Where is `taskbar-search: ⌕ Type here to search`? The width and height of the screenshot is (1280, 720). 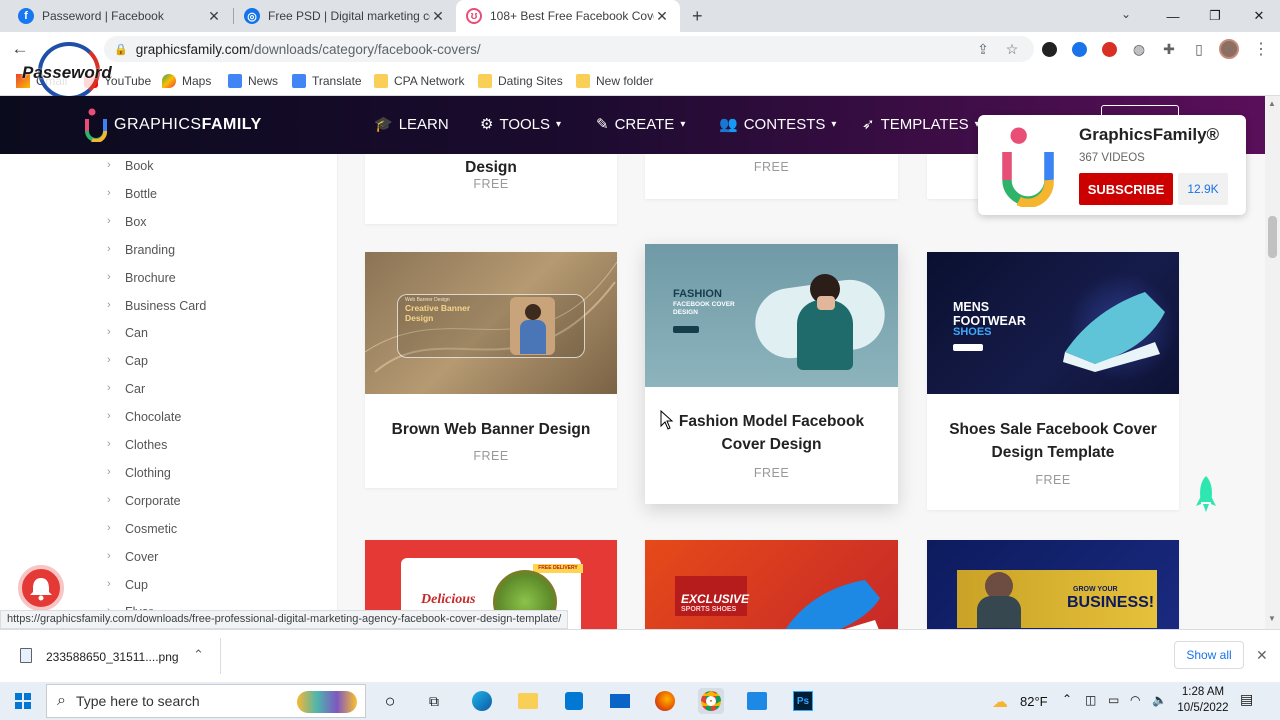 taskbar-search: ⌕ Type here to search is located at coordinates (206, 701).